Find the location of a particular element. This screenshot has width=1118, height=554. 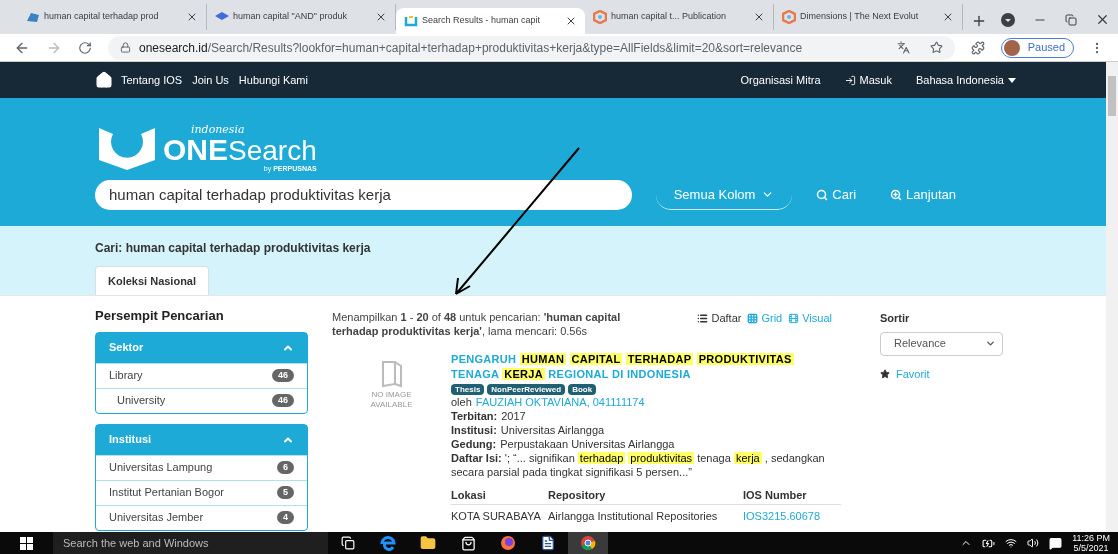

nav-link: Masuk is located at coordinates (868, 80).